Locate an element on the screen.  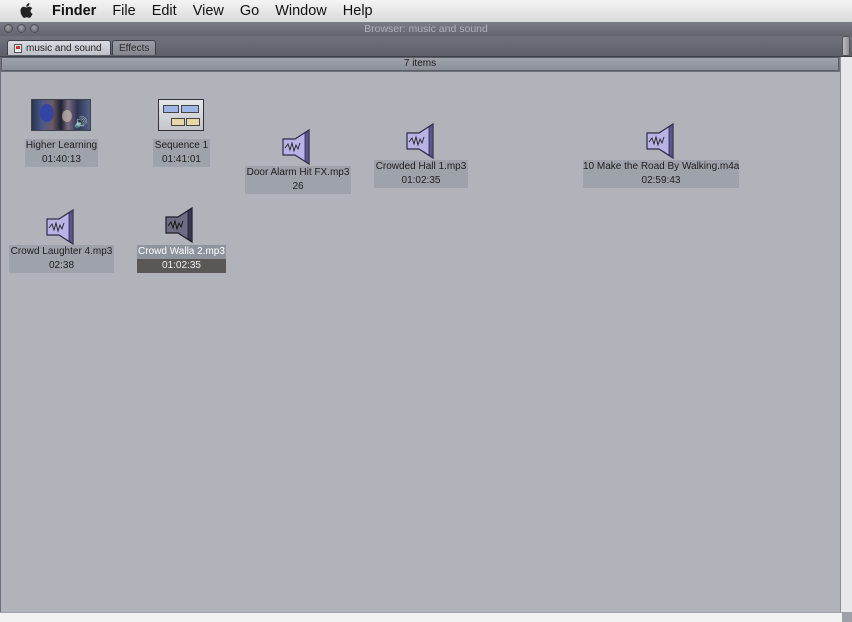
tab-bar: music and sound Effects is located at coordinates (426, 46).